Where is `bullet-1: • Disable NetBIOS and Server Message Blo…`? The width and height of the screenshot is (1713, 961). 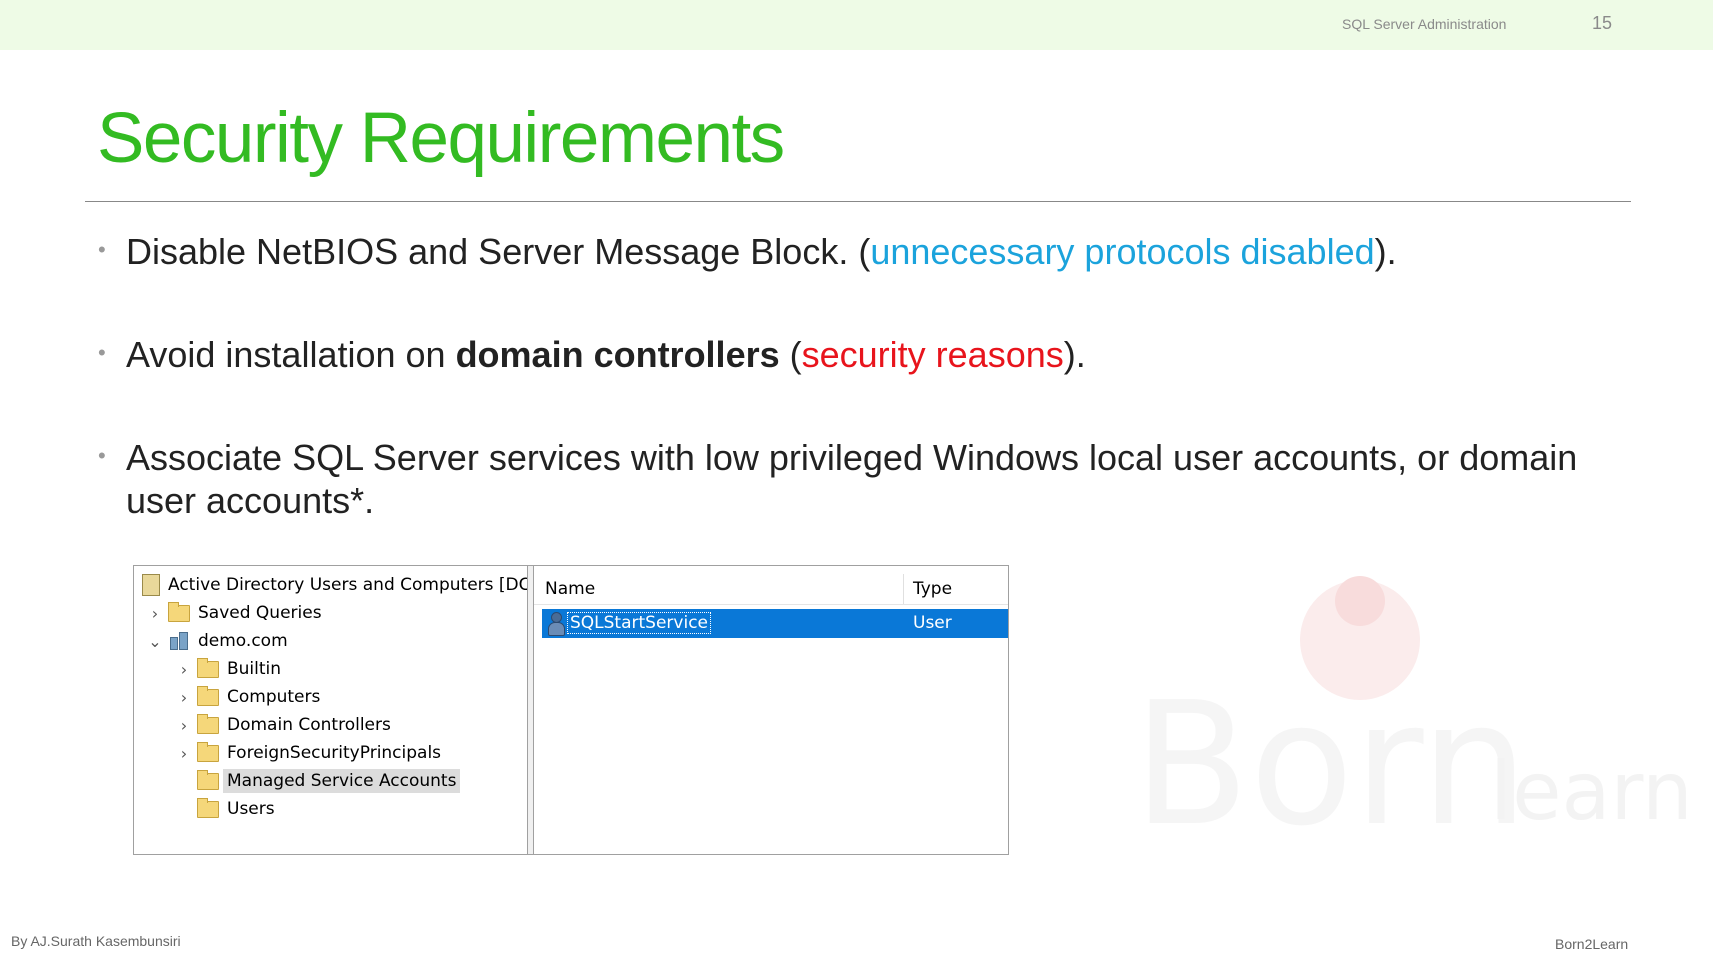 bullet-1: • Disable NetBIOS and Server Message Blo… is located at coordinates (838, 251).